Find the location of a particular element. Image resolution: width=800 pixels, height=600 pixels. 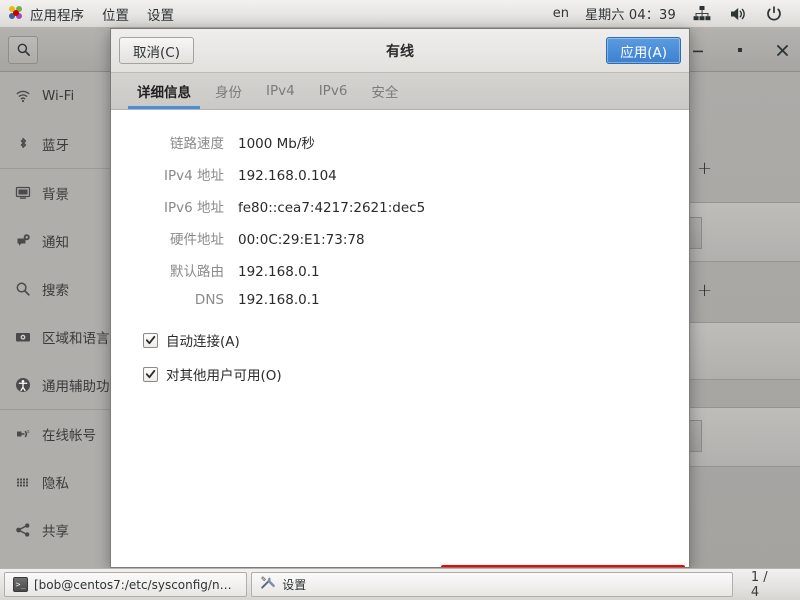

window-controls is located at coordinates (740, 50).